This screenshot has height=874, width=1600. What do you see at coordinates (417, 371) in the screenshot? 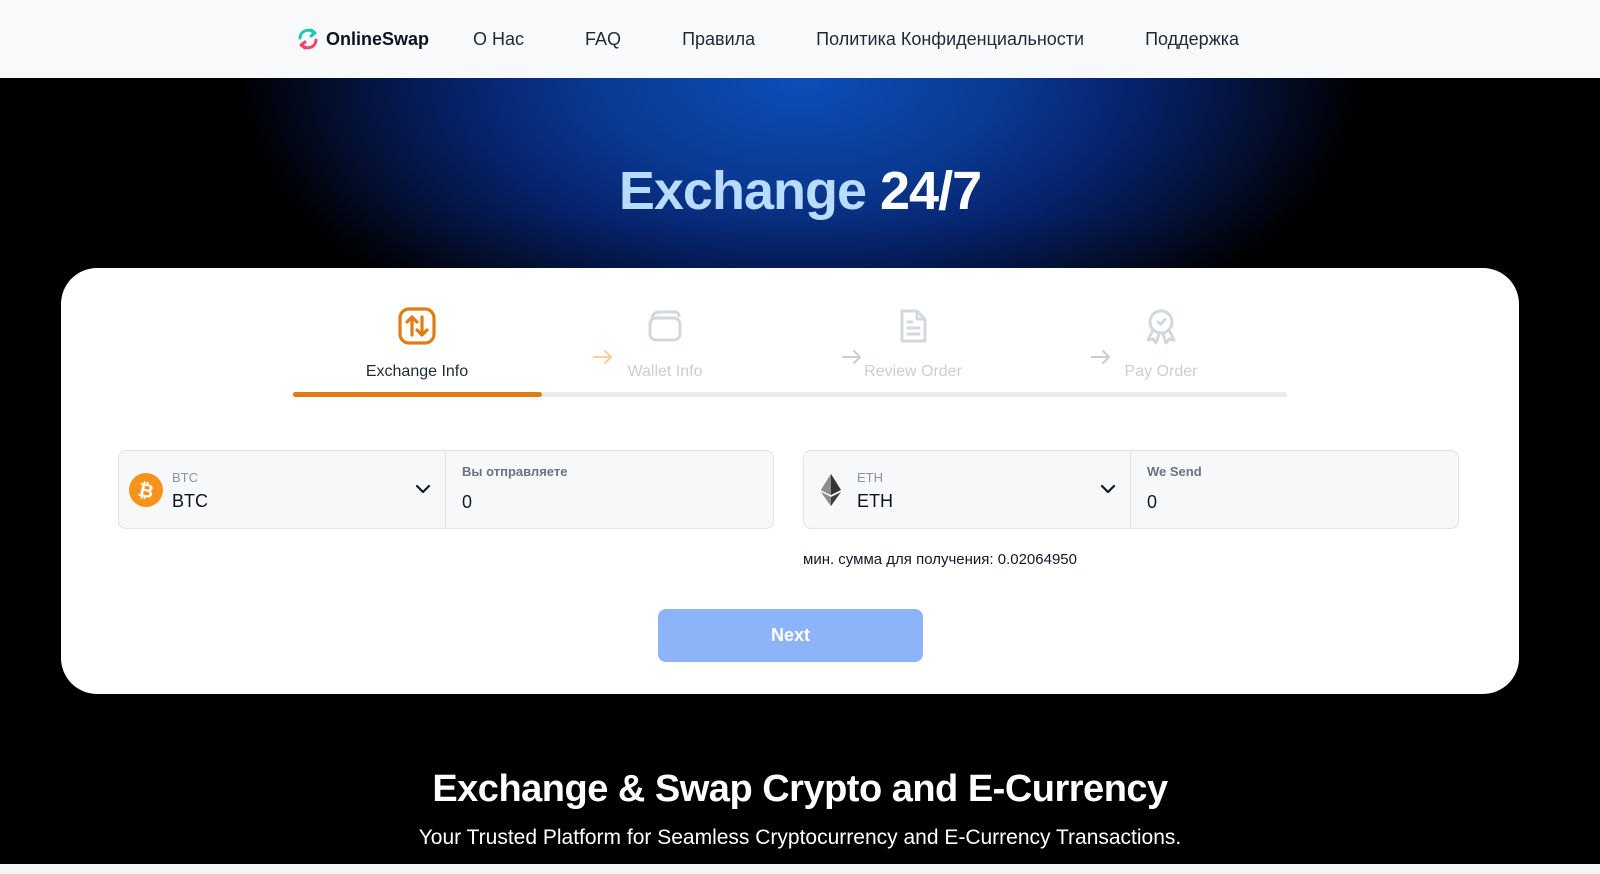
I see `step-label: Exchange Info` at bounding box center [417, 371].